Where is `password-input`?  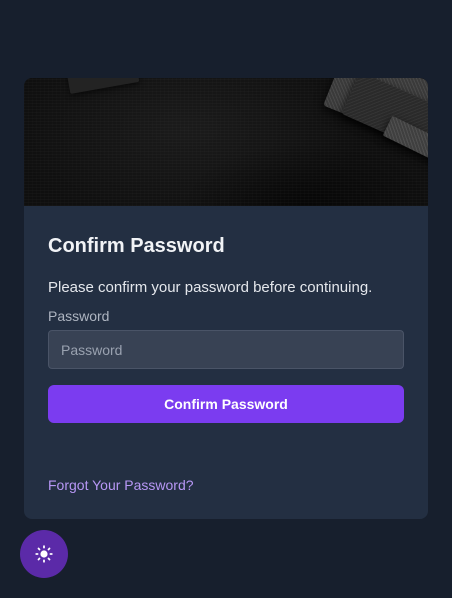
password-input is located at coordinates (226, 349).